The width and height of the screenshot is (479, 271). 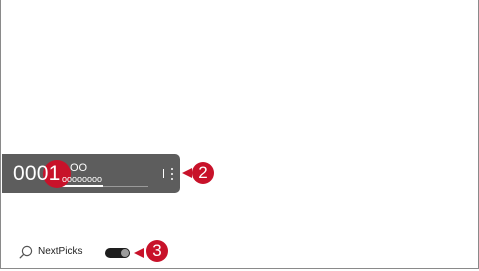 I want to click on toggle-knob, so click(x=125, y=253).